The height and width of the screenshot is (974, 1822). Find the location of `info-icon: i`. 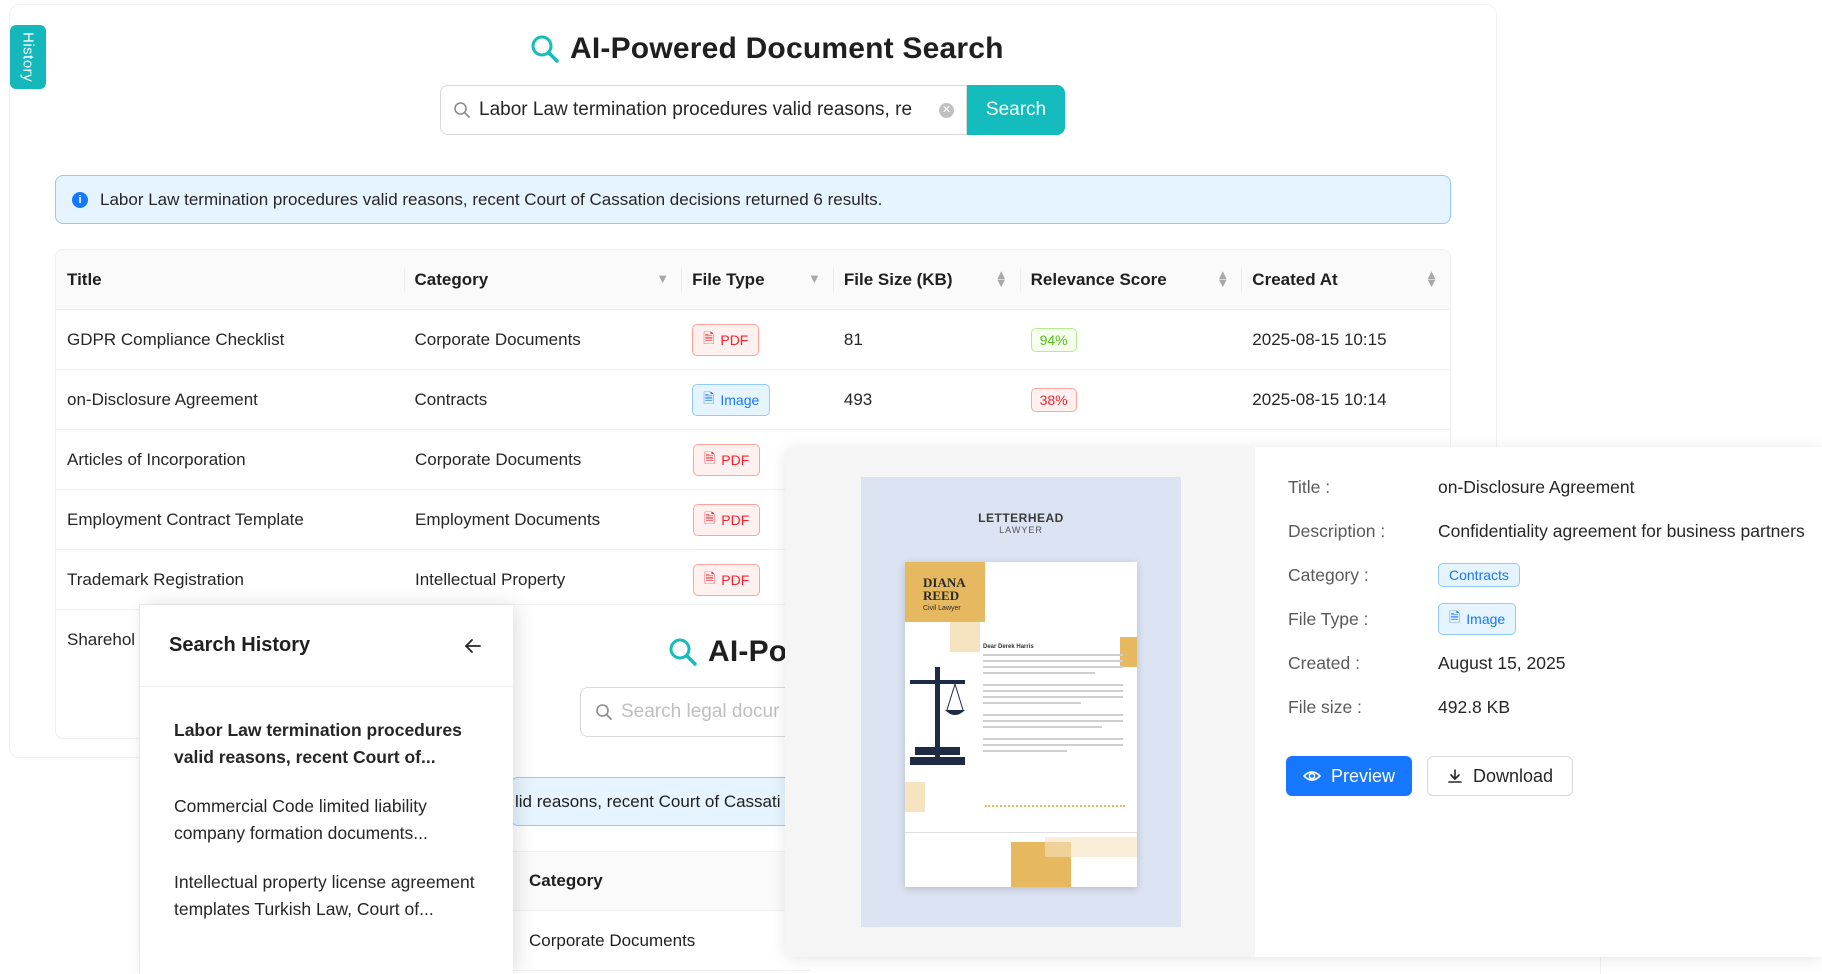

info-icon: i is located at coordinates (80, 199).